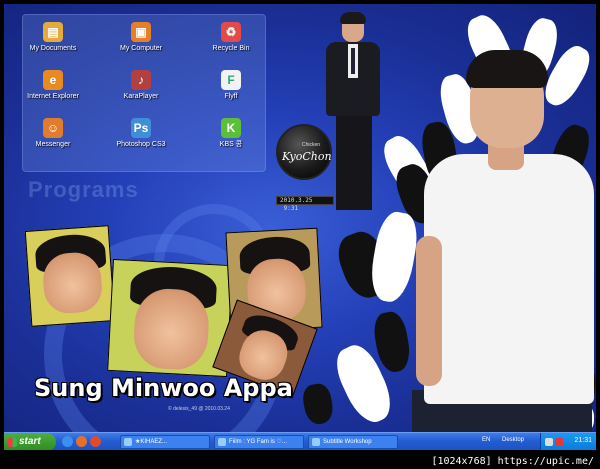 This screenshot has height=469, width=600. I want to click on desktop-icon-kbs: K KBS 콩, so click(231, 133).